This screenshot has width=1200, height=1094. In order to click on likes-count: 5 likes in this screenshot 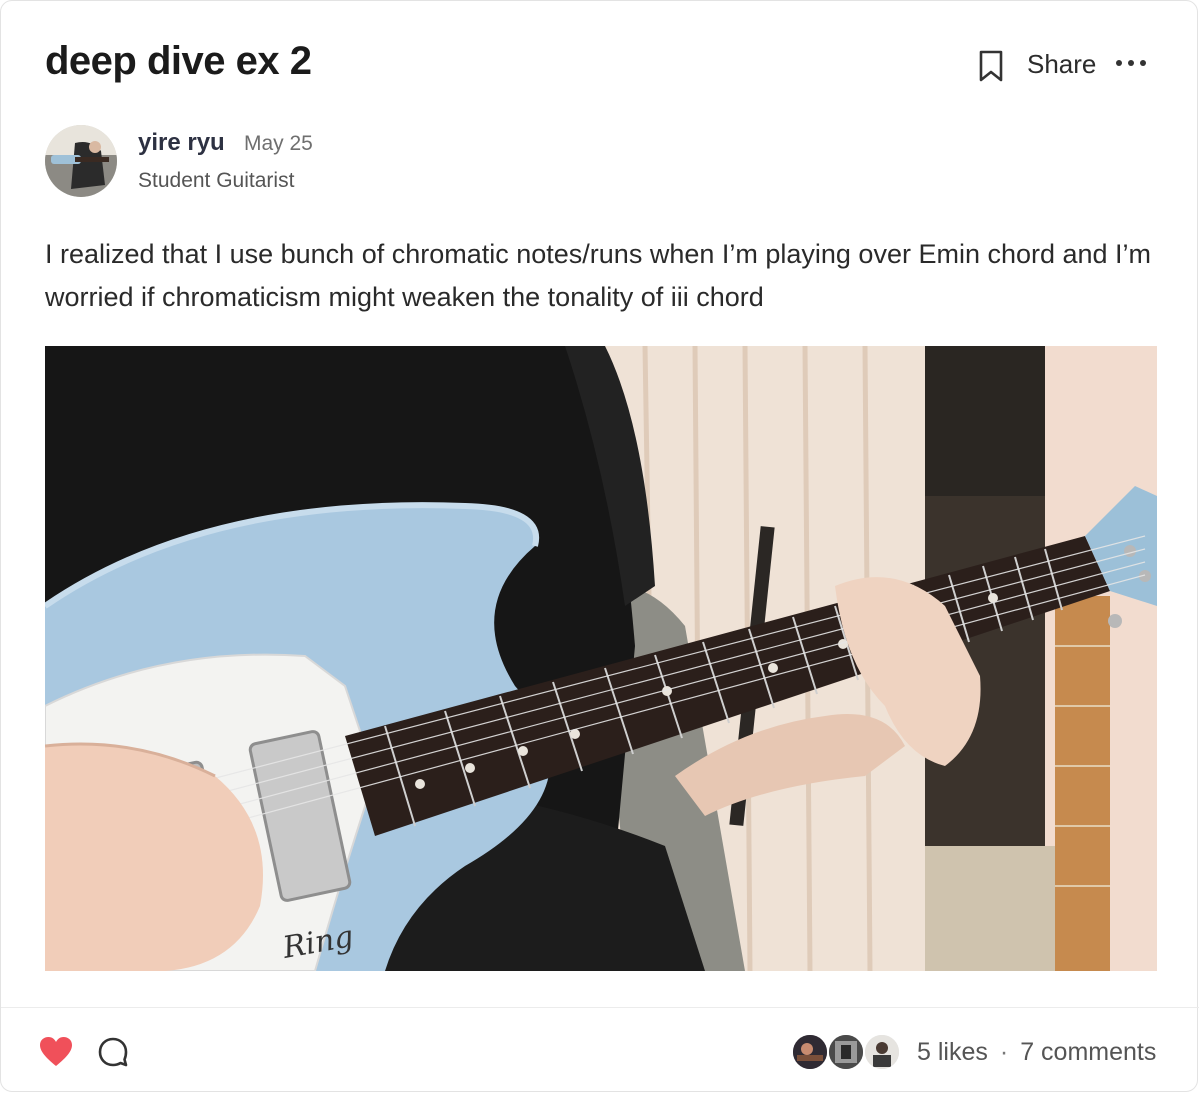, I will do `click(952, 1052)`.